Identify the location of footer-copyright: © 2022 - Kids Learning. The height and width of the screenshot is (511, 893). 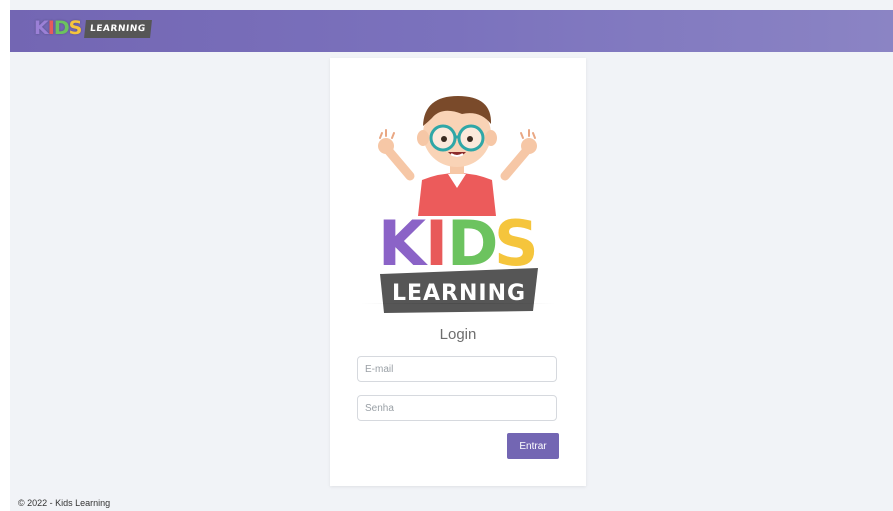
(64, 503).